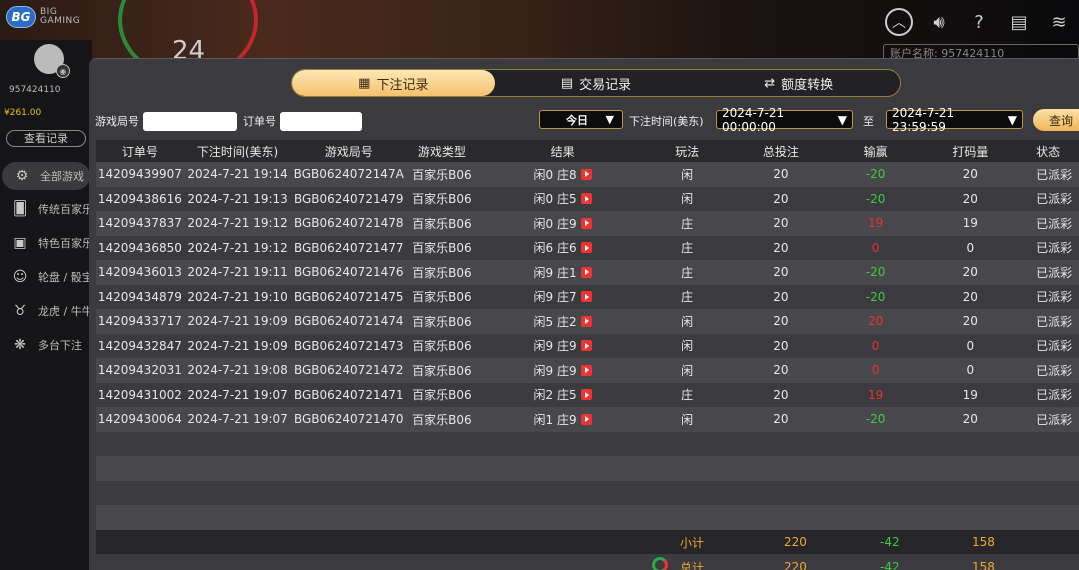  I want to click on sidebar-item-special-baccarat: ▣ 特色百家乐, so click(46, 243).